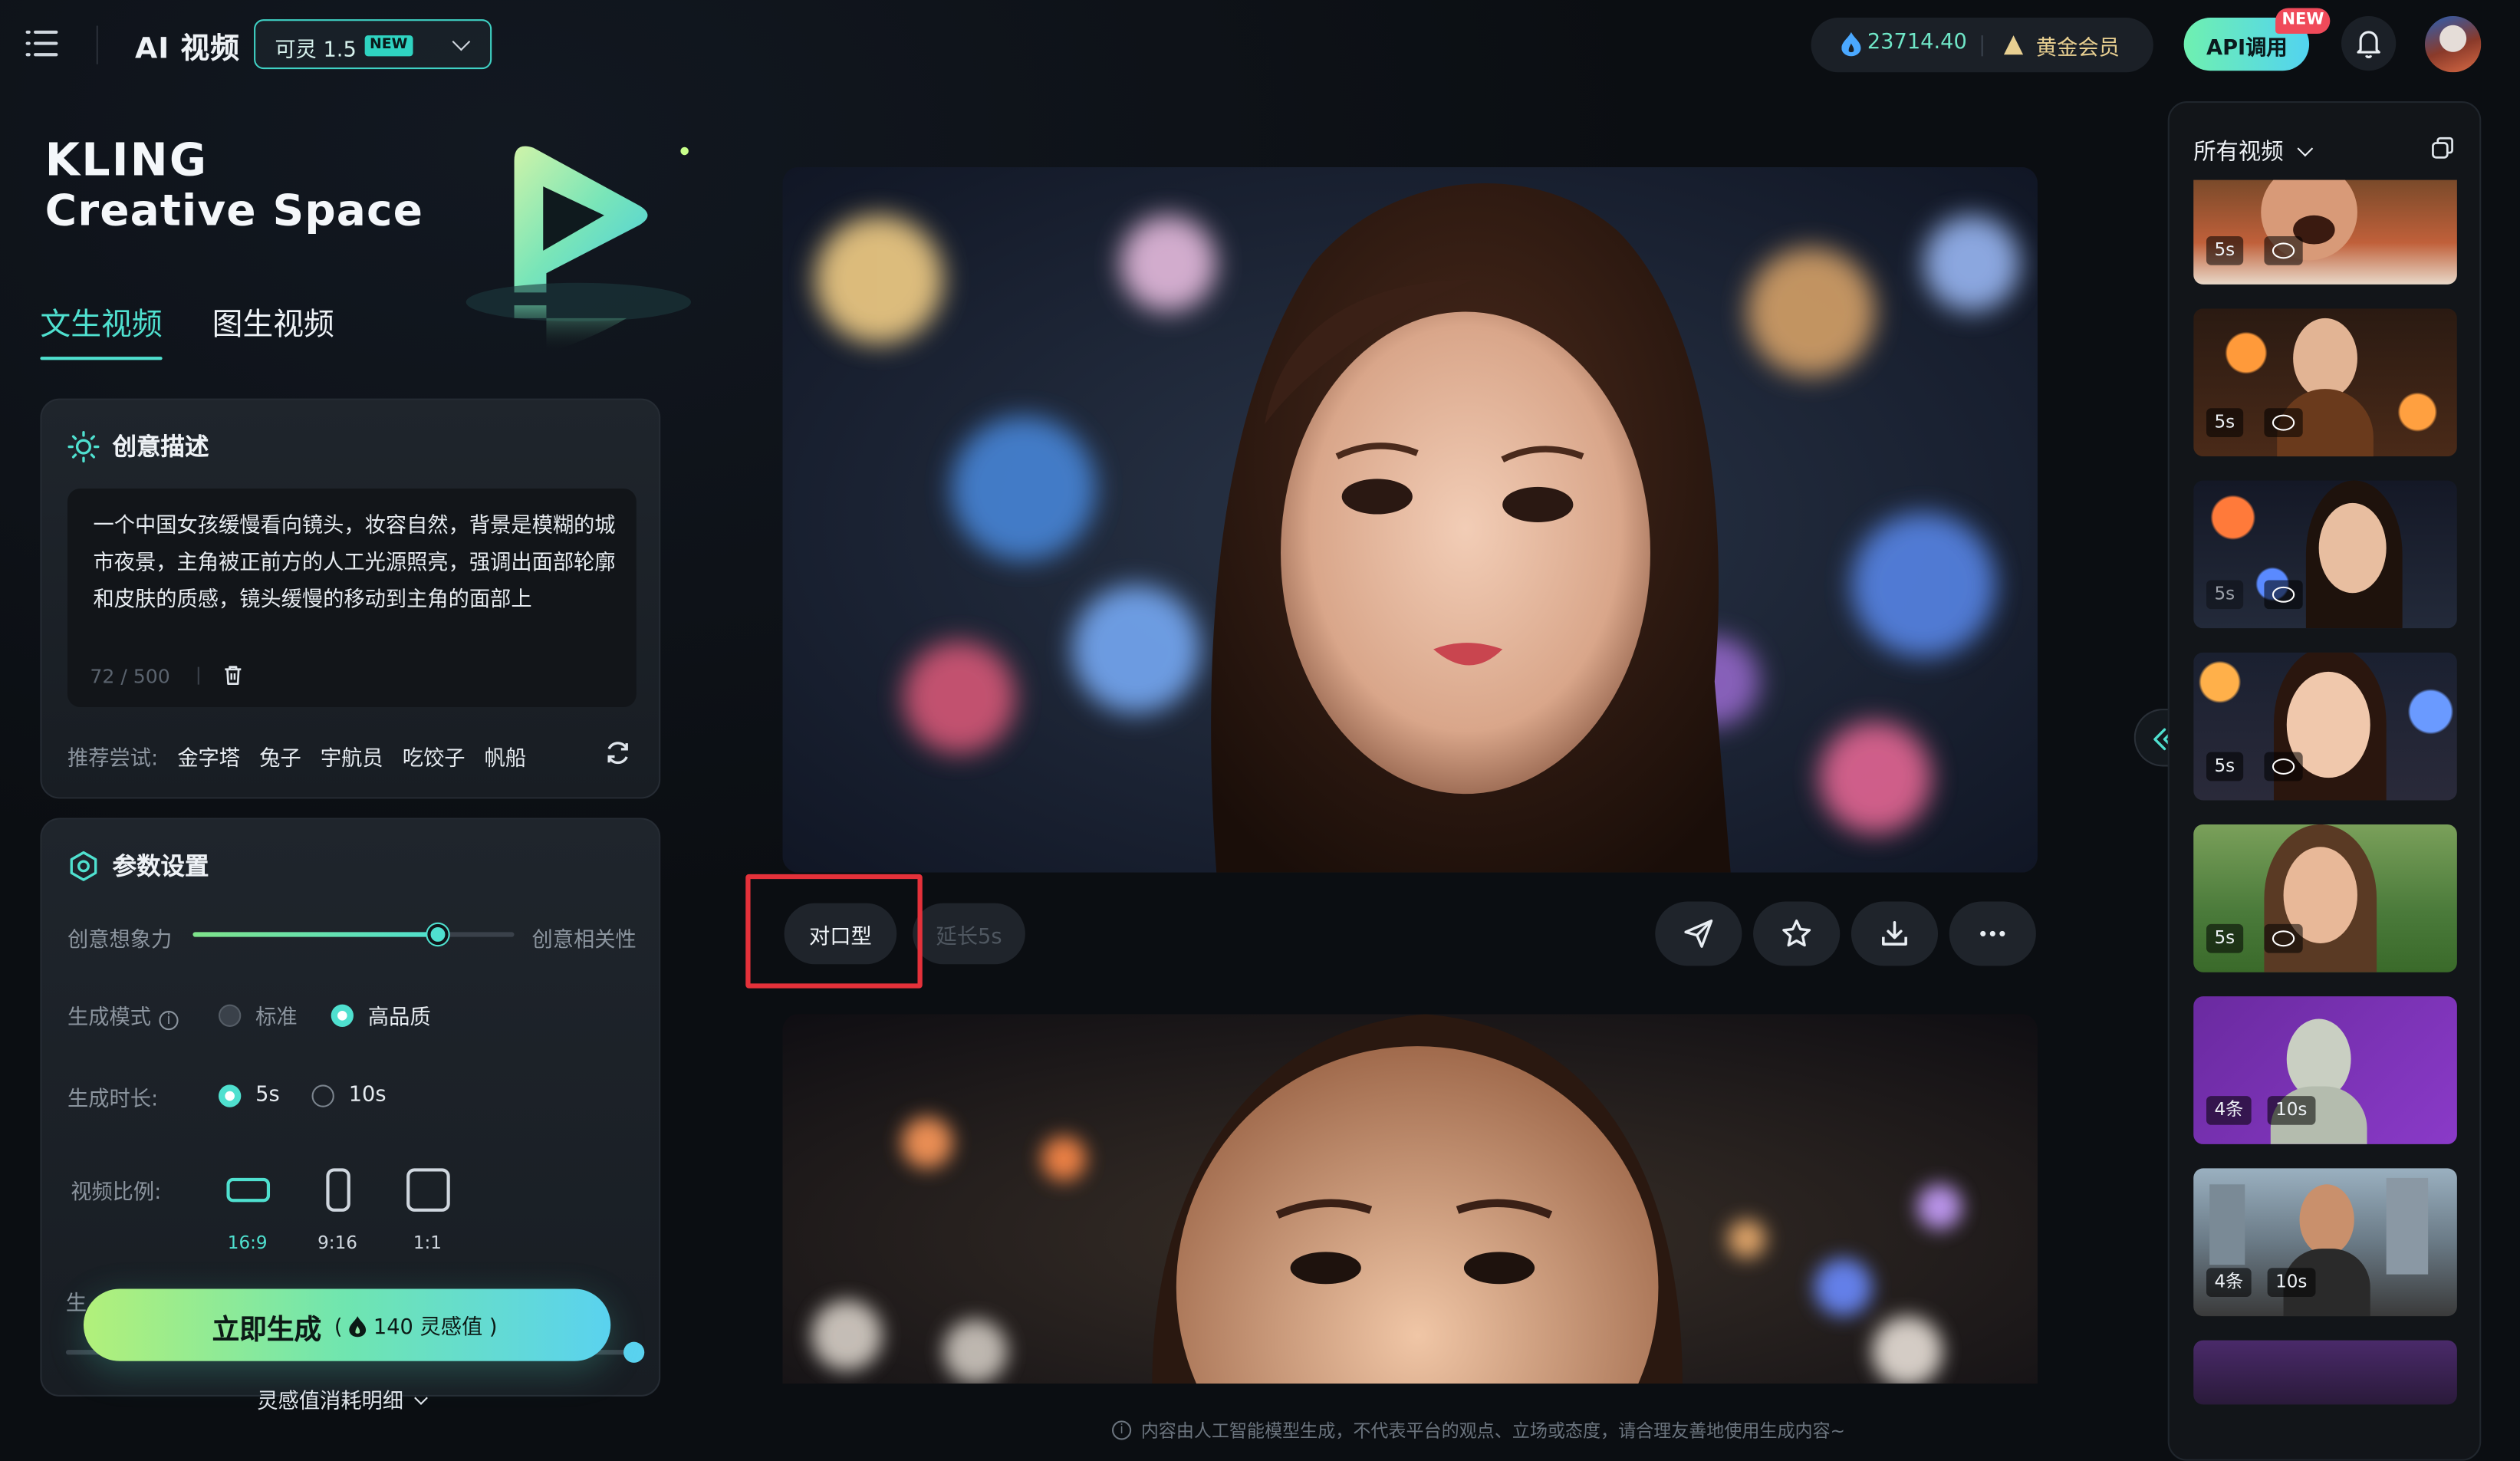  What do you see at coordinates (428, 1328) in the screenshot?
I see `generate-cost-value: 140 灵感值` at bounding box center [428, 1328].